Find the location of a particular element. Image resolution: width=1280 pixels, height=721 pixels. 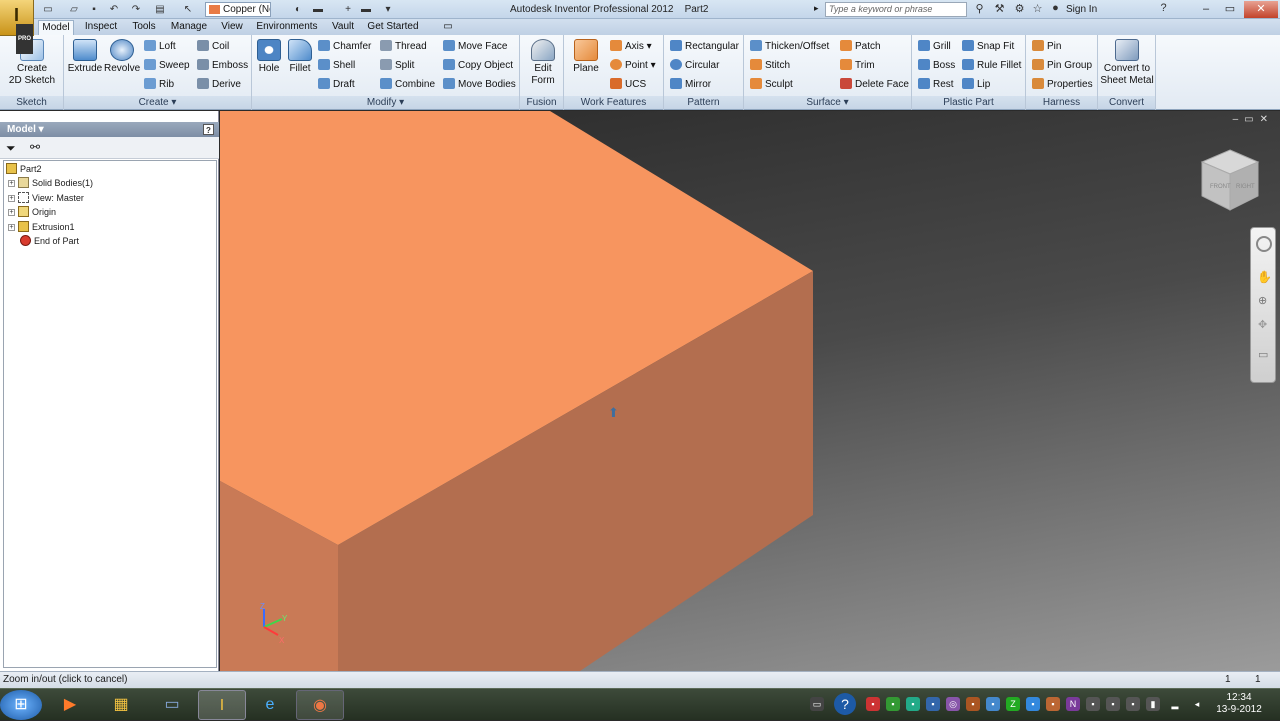

group-label-surface: Surface ▾ is located at coordinates (827, 102).